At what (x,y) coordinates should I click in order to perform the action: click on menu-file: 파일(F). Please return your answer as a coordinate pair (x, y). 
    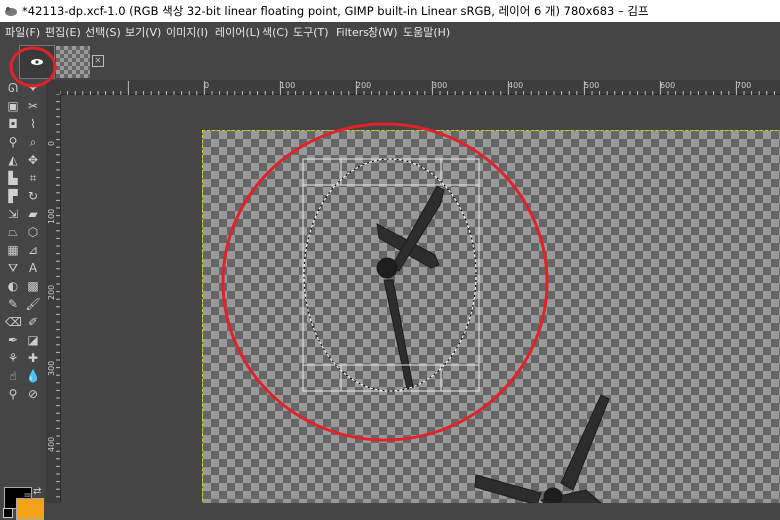
    Looking at the image, I should click on (22, 33).